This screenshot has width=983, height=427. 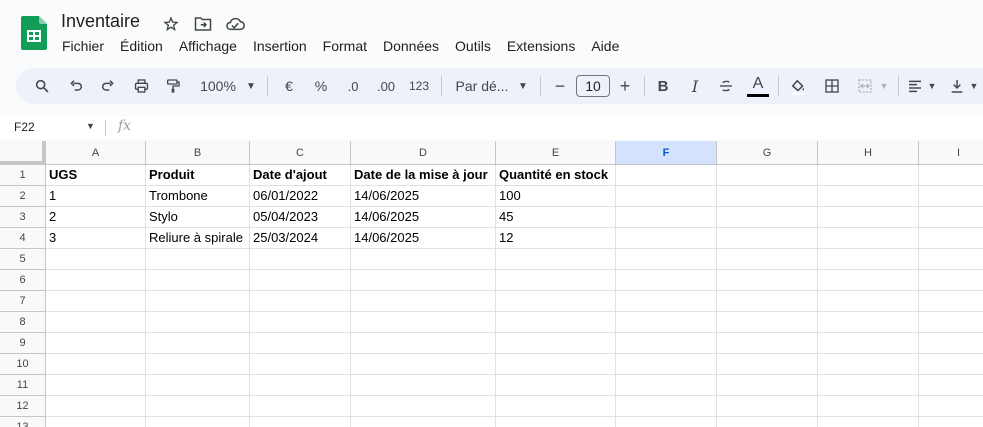 I want to click on cell-i6, so click(x=951, y=280).